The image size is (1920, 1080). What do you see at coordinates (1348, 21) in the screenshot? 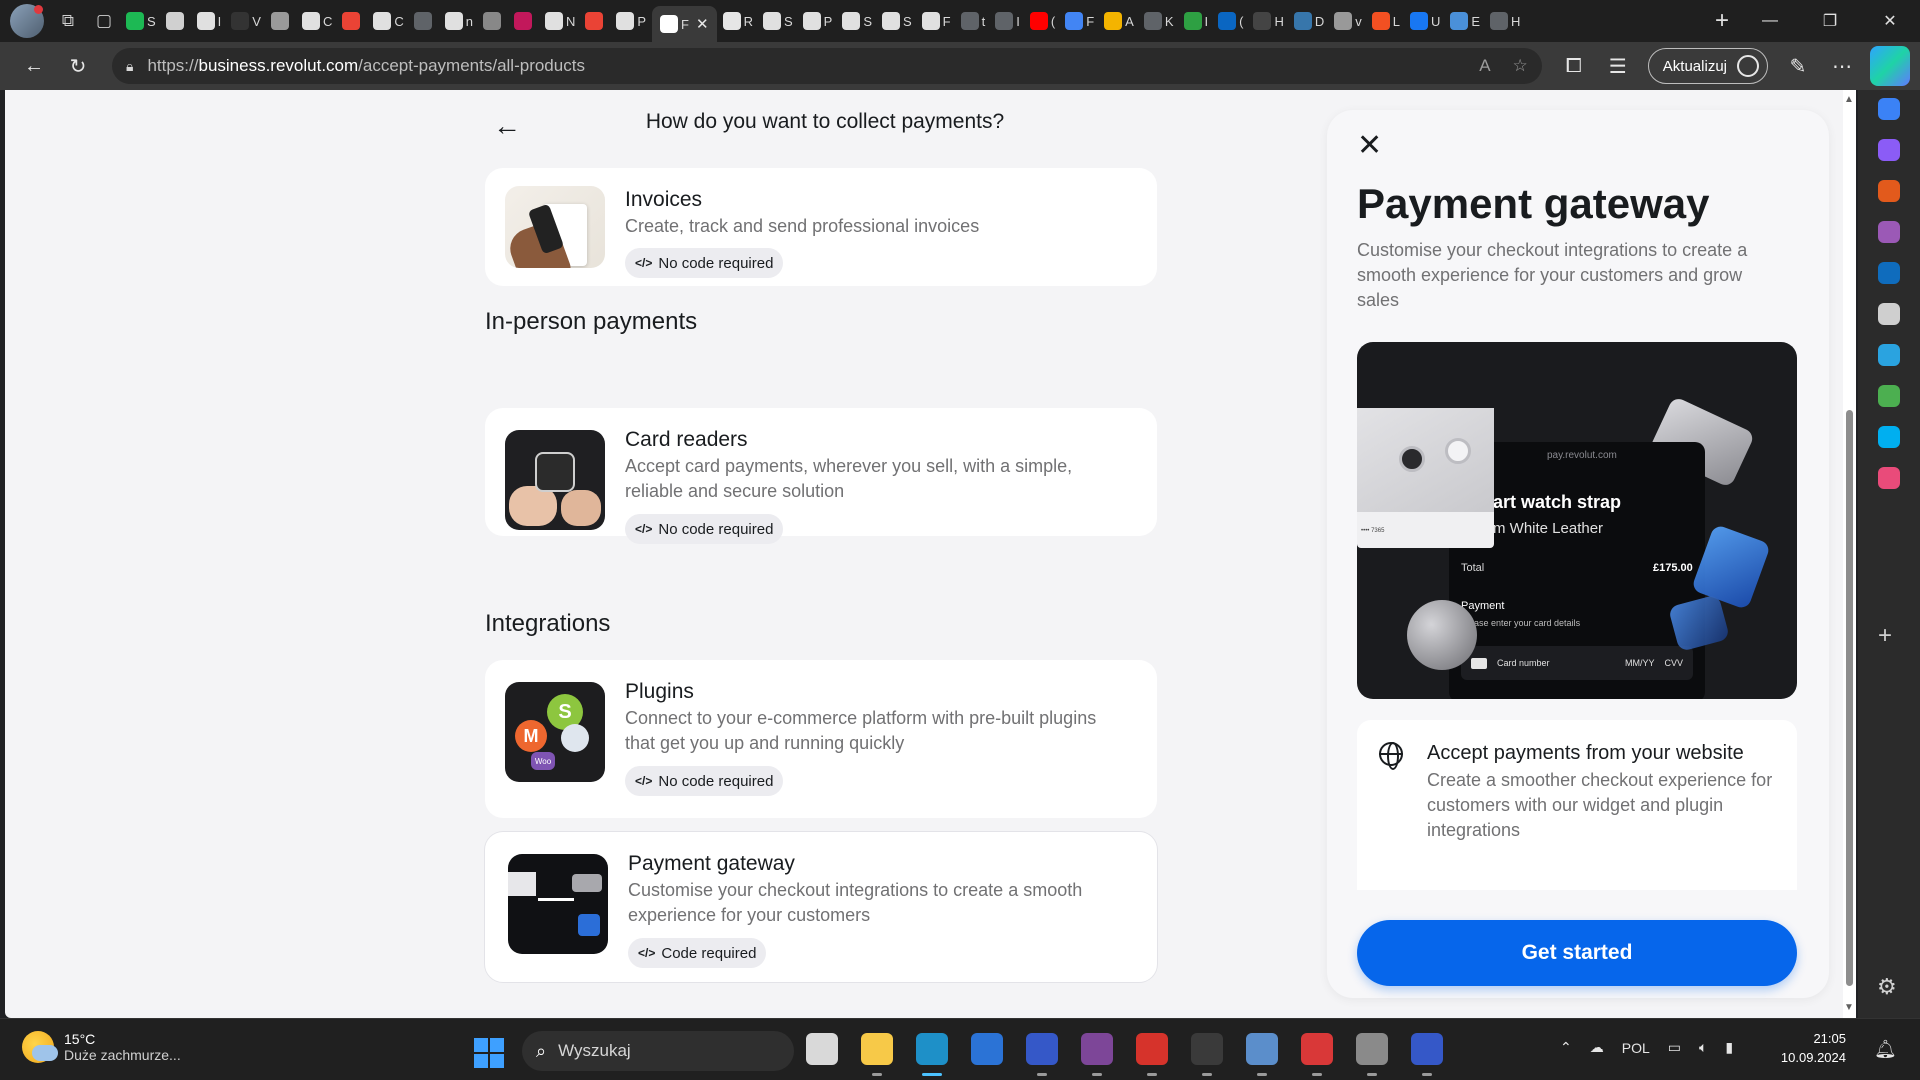
I see `browser-tab: v` at bounding box center [1348, 21].